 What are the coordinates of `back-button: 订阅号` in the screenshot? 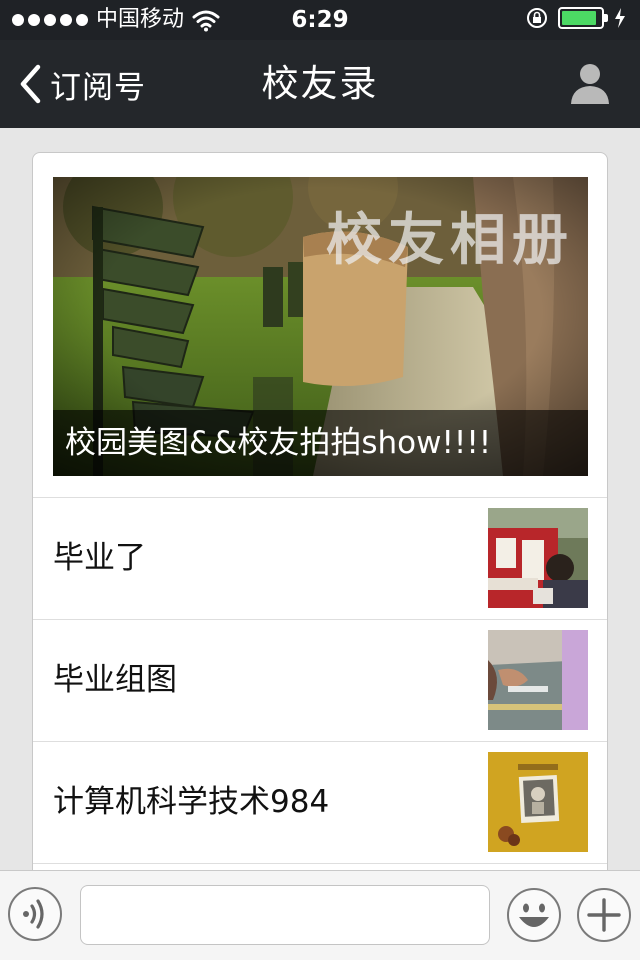 It's located at (82, 84).